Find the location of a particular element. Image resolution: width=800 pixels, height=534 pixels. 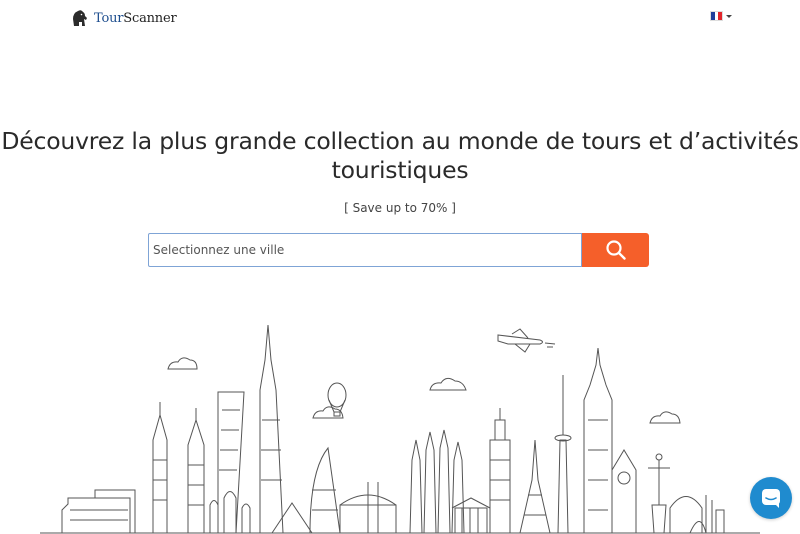

search-button is located at coordinates (615, 250).